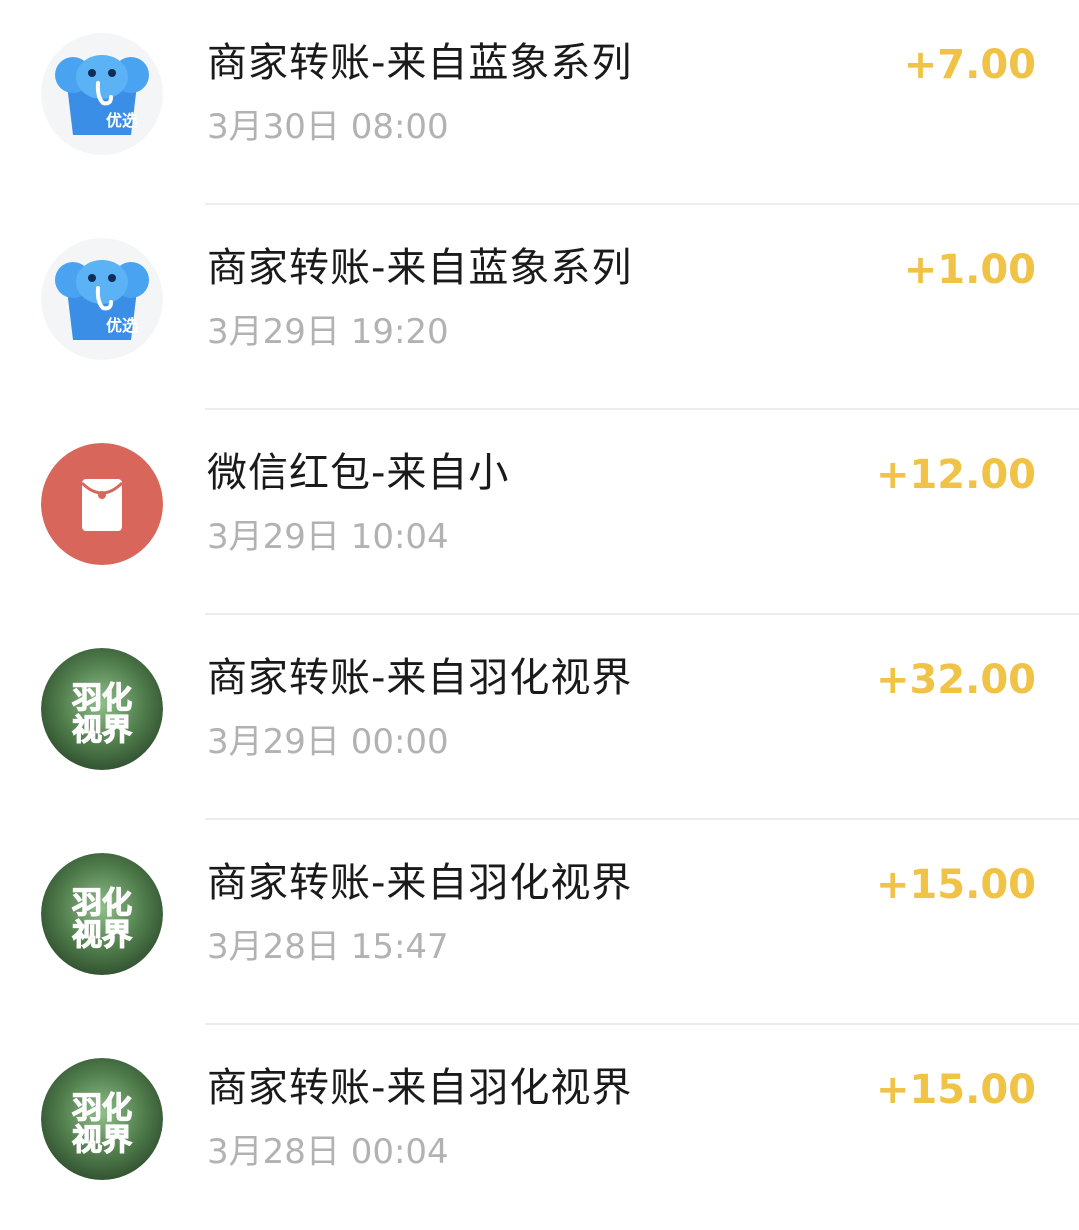  What do you see at coordinates (328, 332) in the screenshot?
I see `transaction-time: 3月29日 19:20` at bounding box center [328, 332].